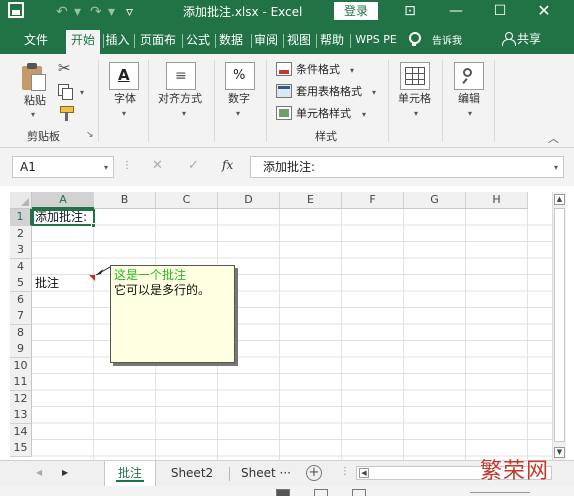  Describe the element at coordinates (314, 473) in the screenshot. I see `add-sheet-icon: +` at that location.